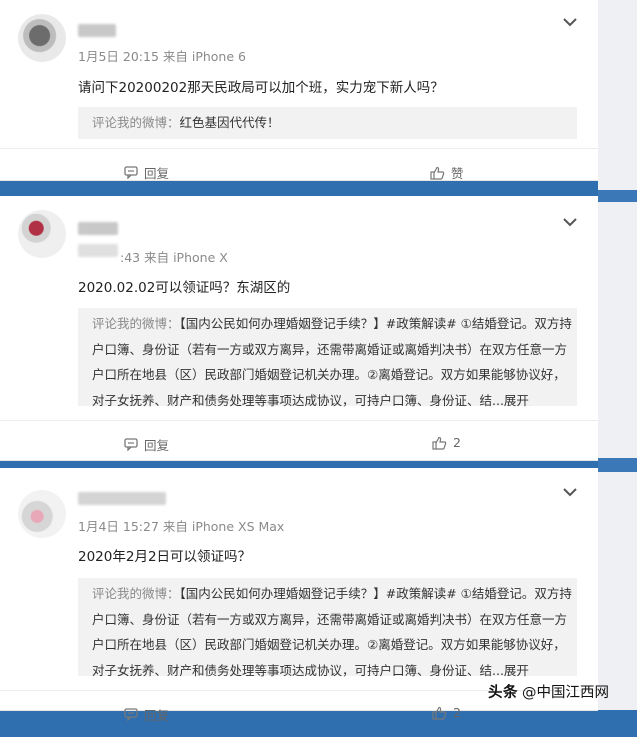 This screenshot has width=637, height=737. What do you see at coordinates (162, 56) in the screenshot?
I see `post-meta: 1月5日 20:15 来自 iPhone 6` at bounding box center [162, 56].